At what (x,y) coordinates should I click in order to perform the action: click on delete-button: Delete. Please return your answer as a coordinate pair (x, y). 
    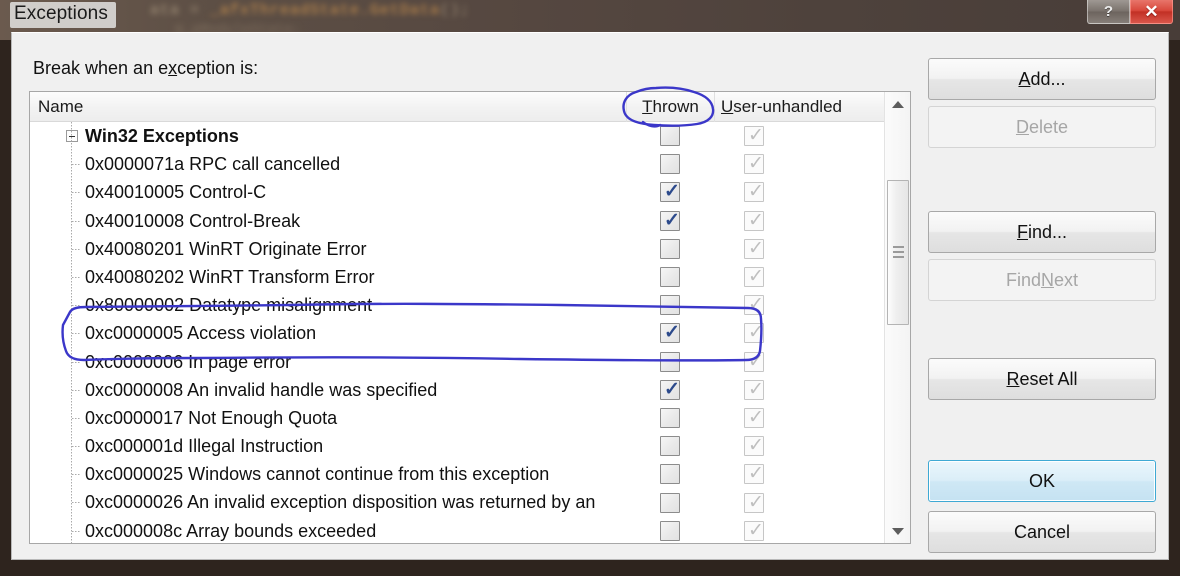
    Looking at the image, I should click on (1042, 127).